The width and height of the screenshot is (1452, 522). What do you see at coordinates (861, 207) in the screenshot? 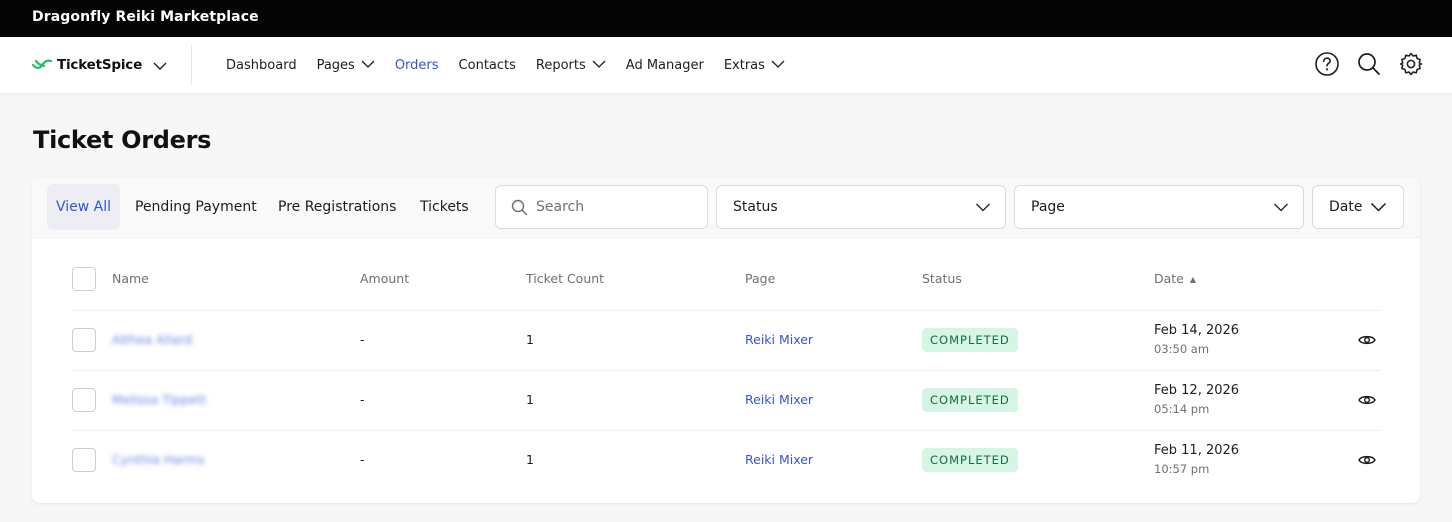
I see `status-filter-select: Status` at bounding box center [861, 207].